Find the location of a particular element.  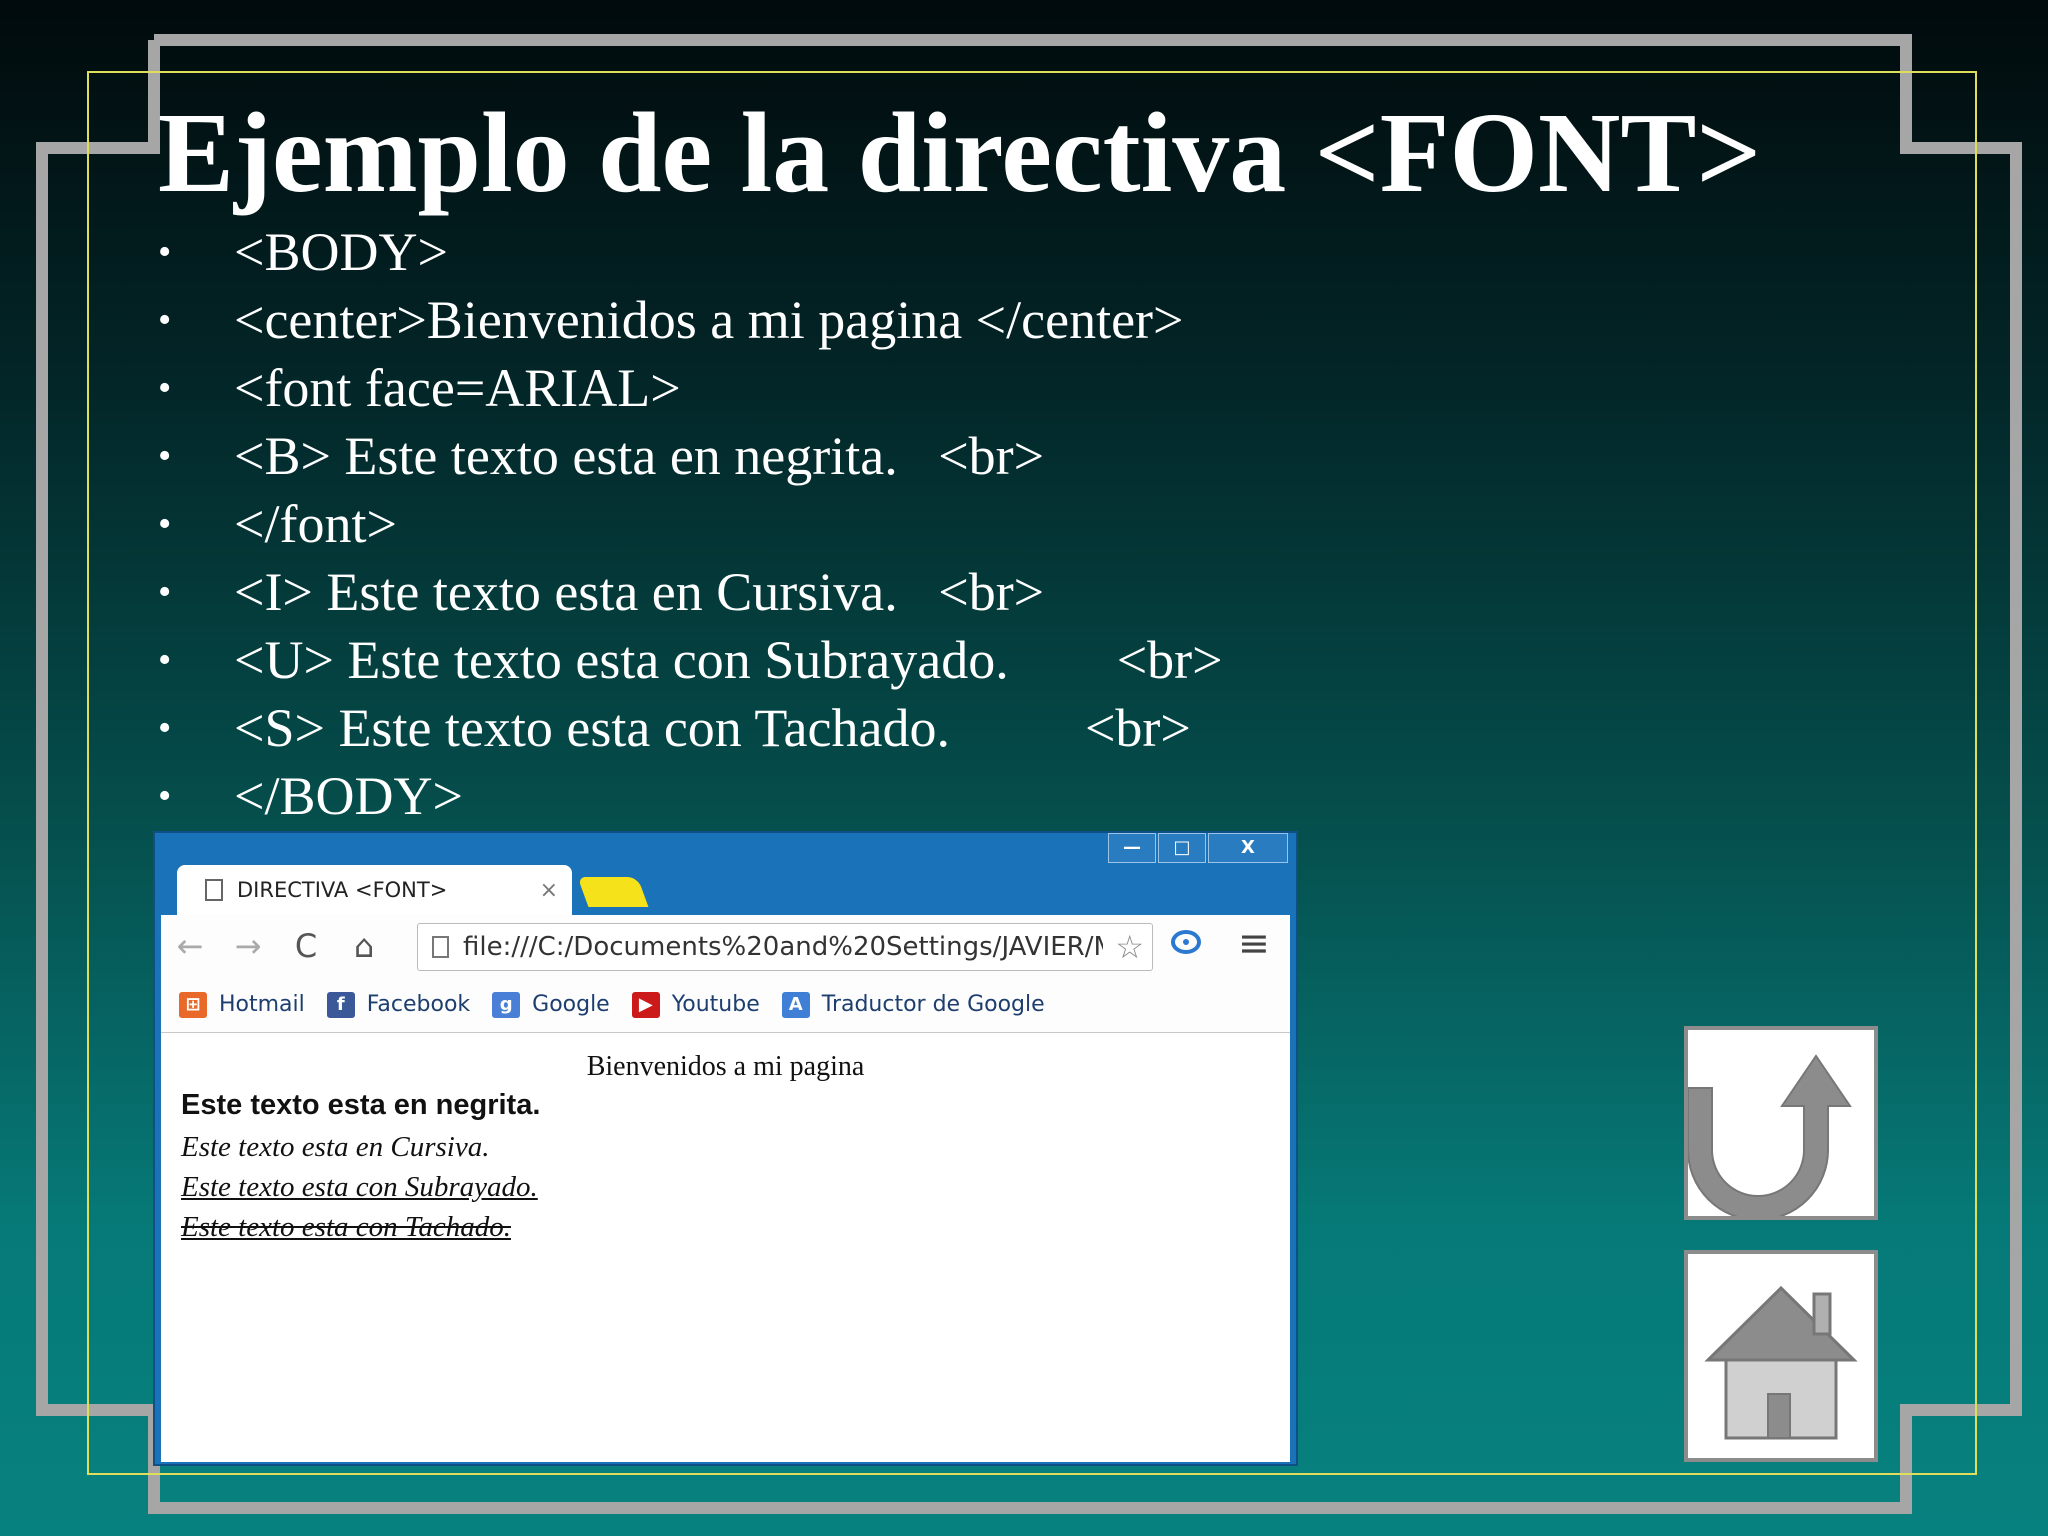

bullet-text: <B> Este texto esta en negrita. <br> is located at coordinates (639, 456).